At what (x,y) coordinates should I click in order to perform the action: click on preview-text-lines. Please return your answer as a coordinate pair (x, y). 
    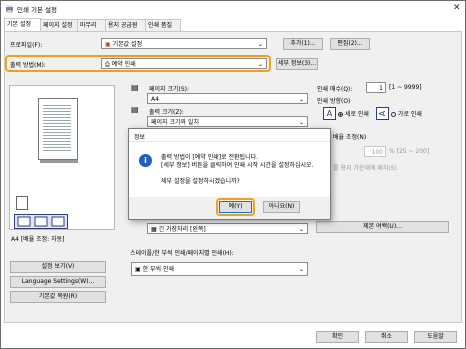
    Looking at the image, I should click on (57, 128).